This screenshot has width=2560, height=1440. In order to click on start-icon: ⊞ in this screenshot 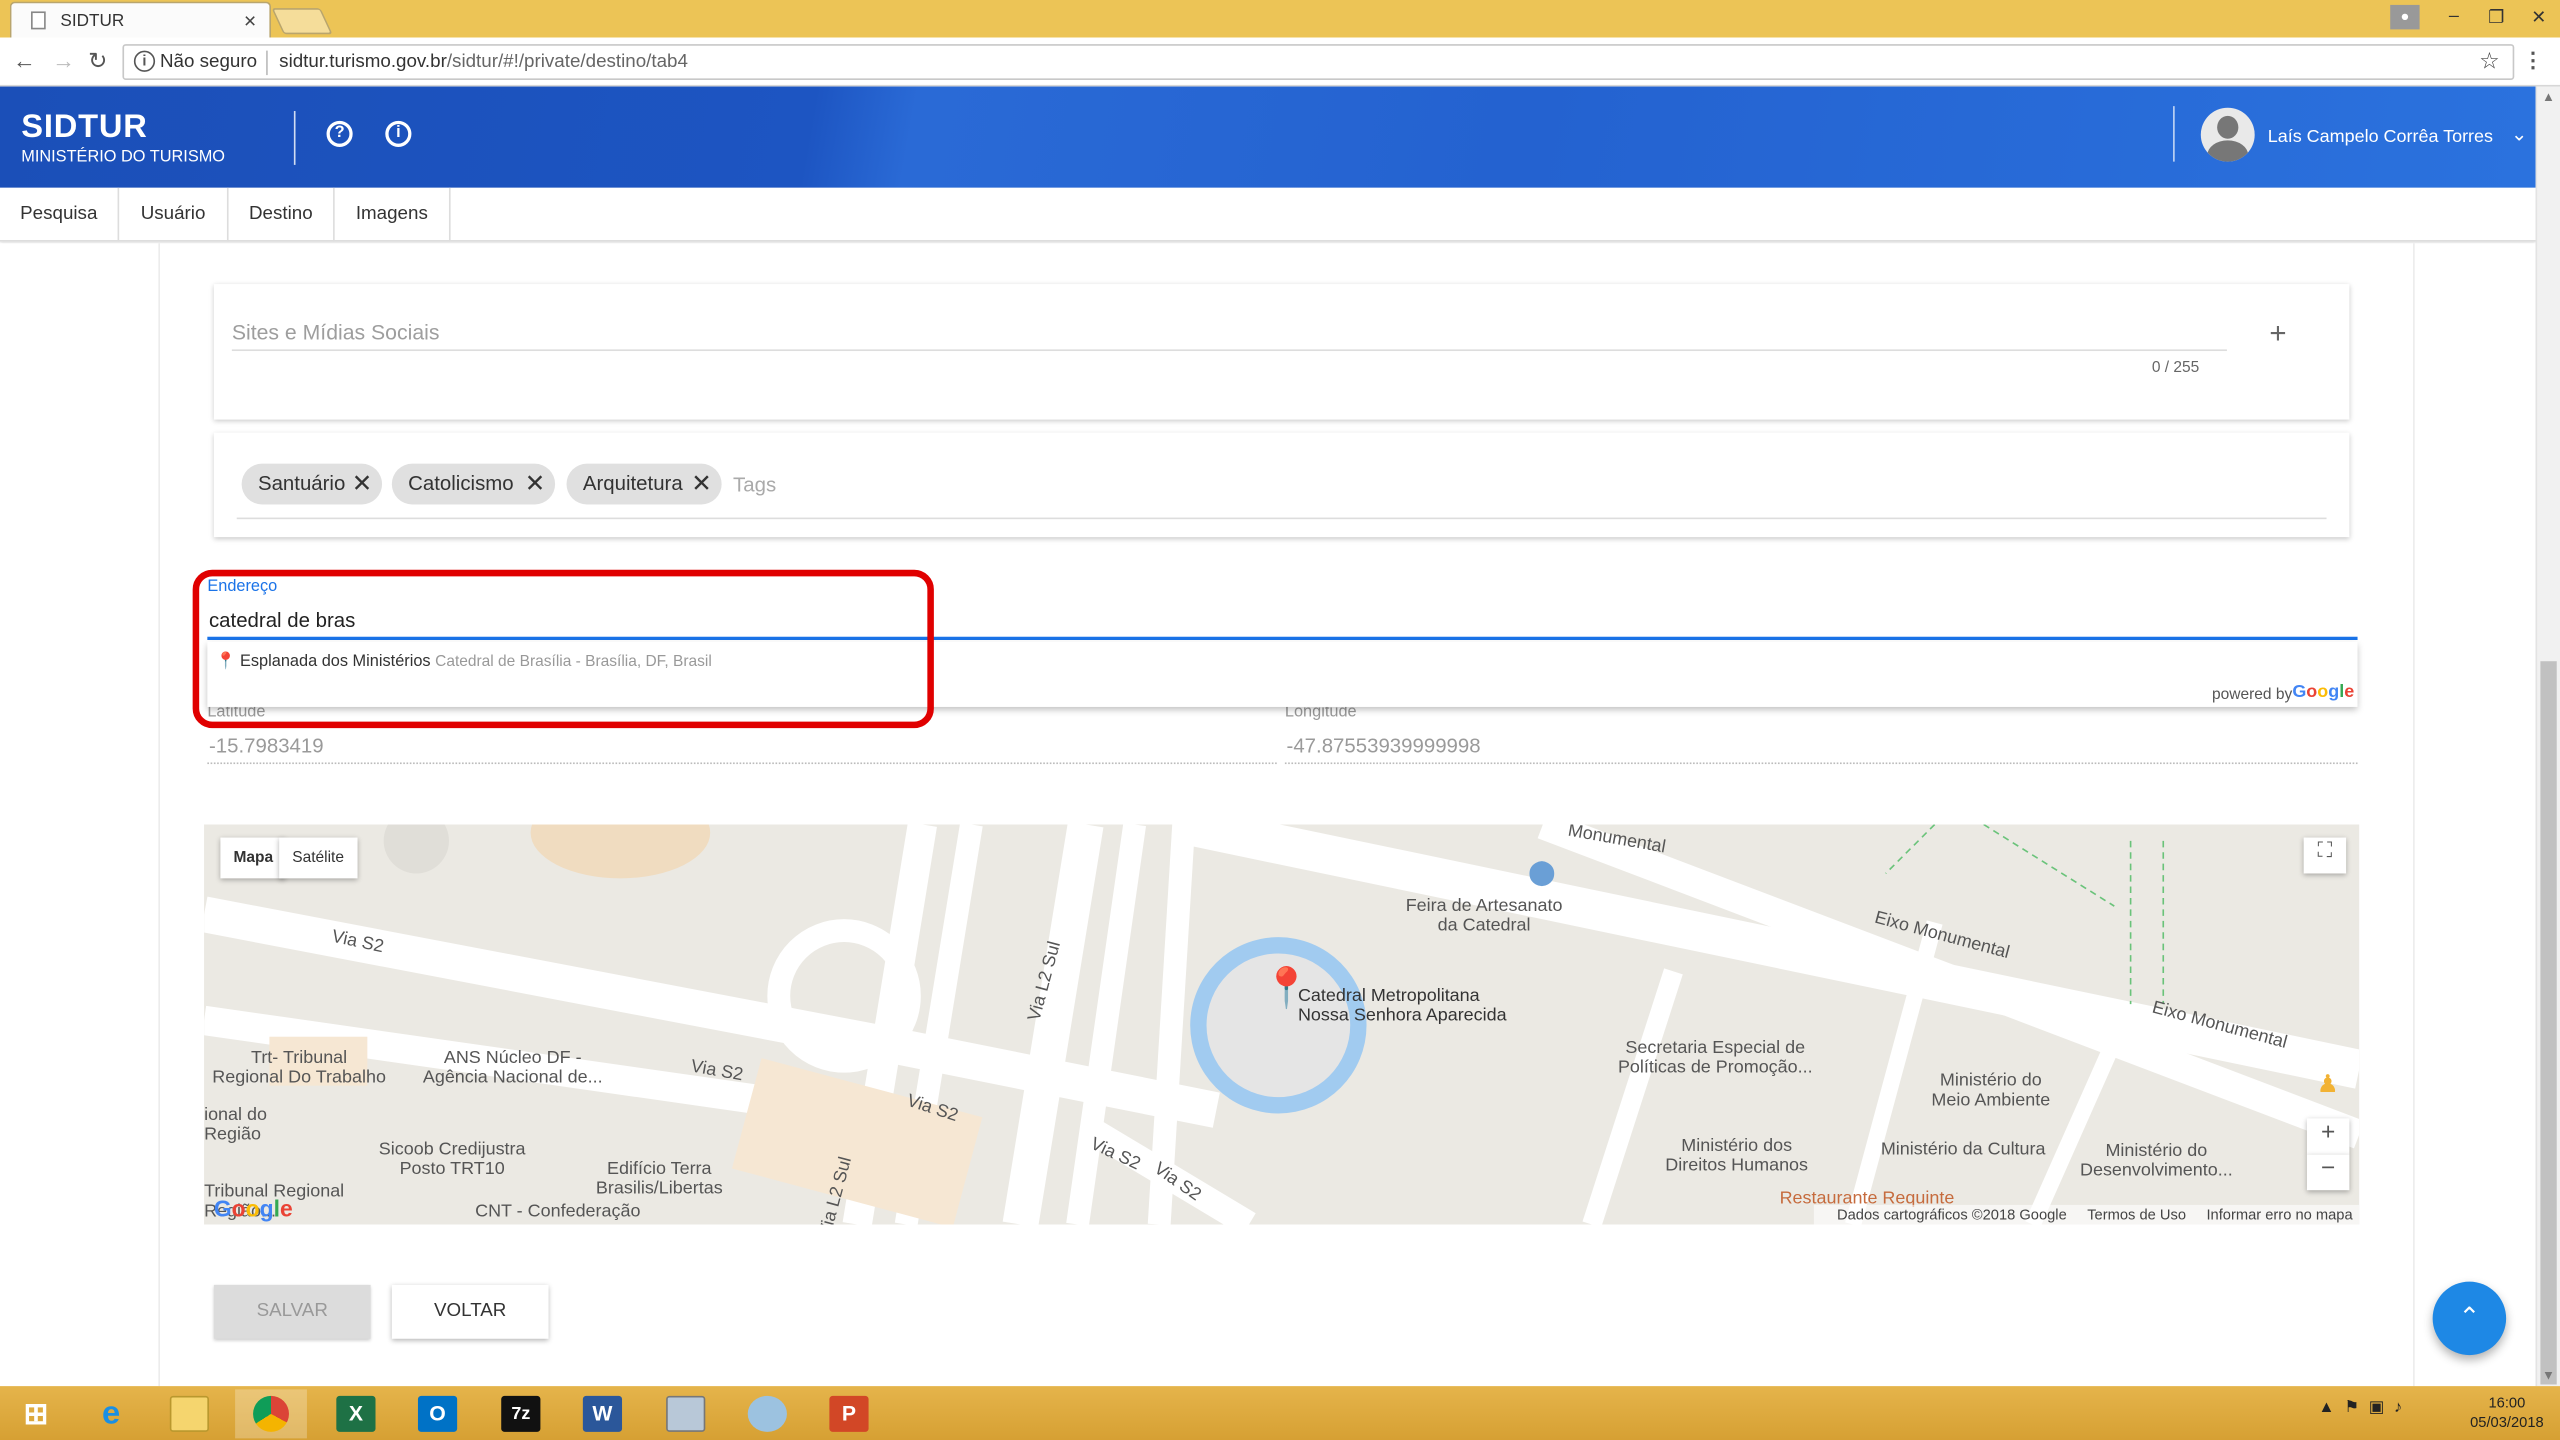, I will do `click(36, 1413)`.